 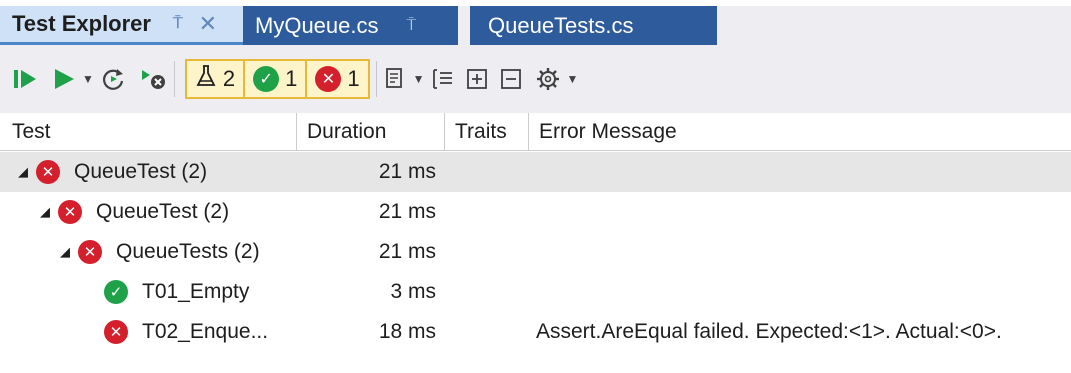 I want to click on tab-test-explorer: Test Explorer ⍑ ✕, so click(x=121, y=25).